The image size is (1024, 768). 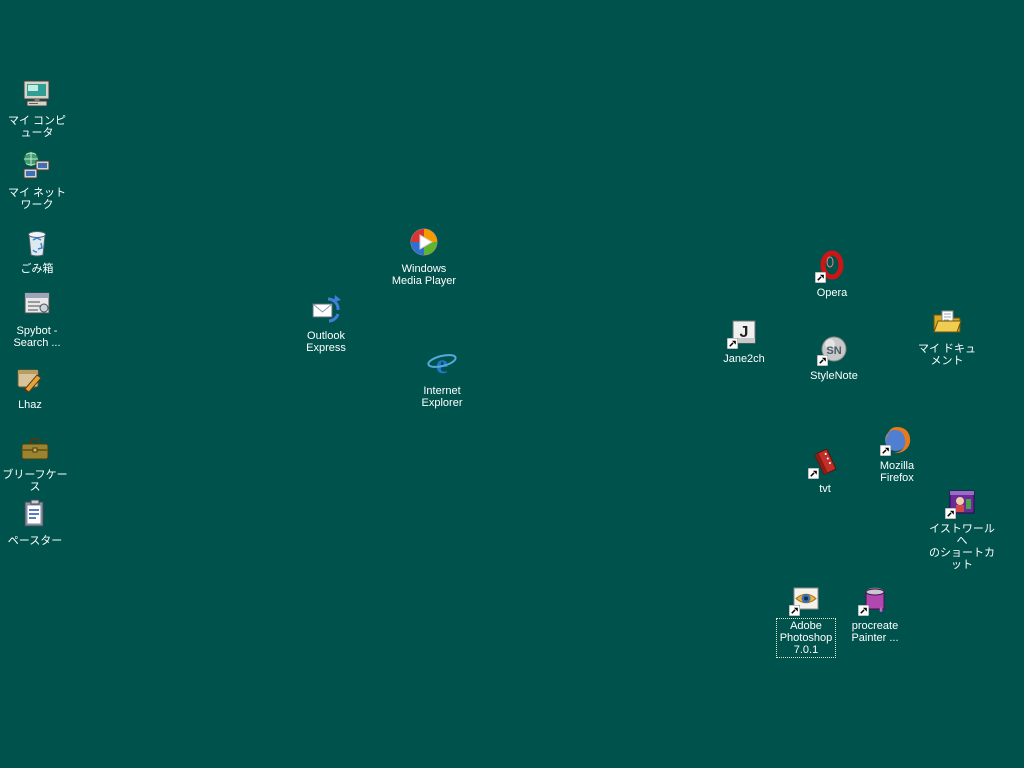 I want to click on icon-label: Jane2ch, so click(x=744, y=359).